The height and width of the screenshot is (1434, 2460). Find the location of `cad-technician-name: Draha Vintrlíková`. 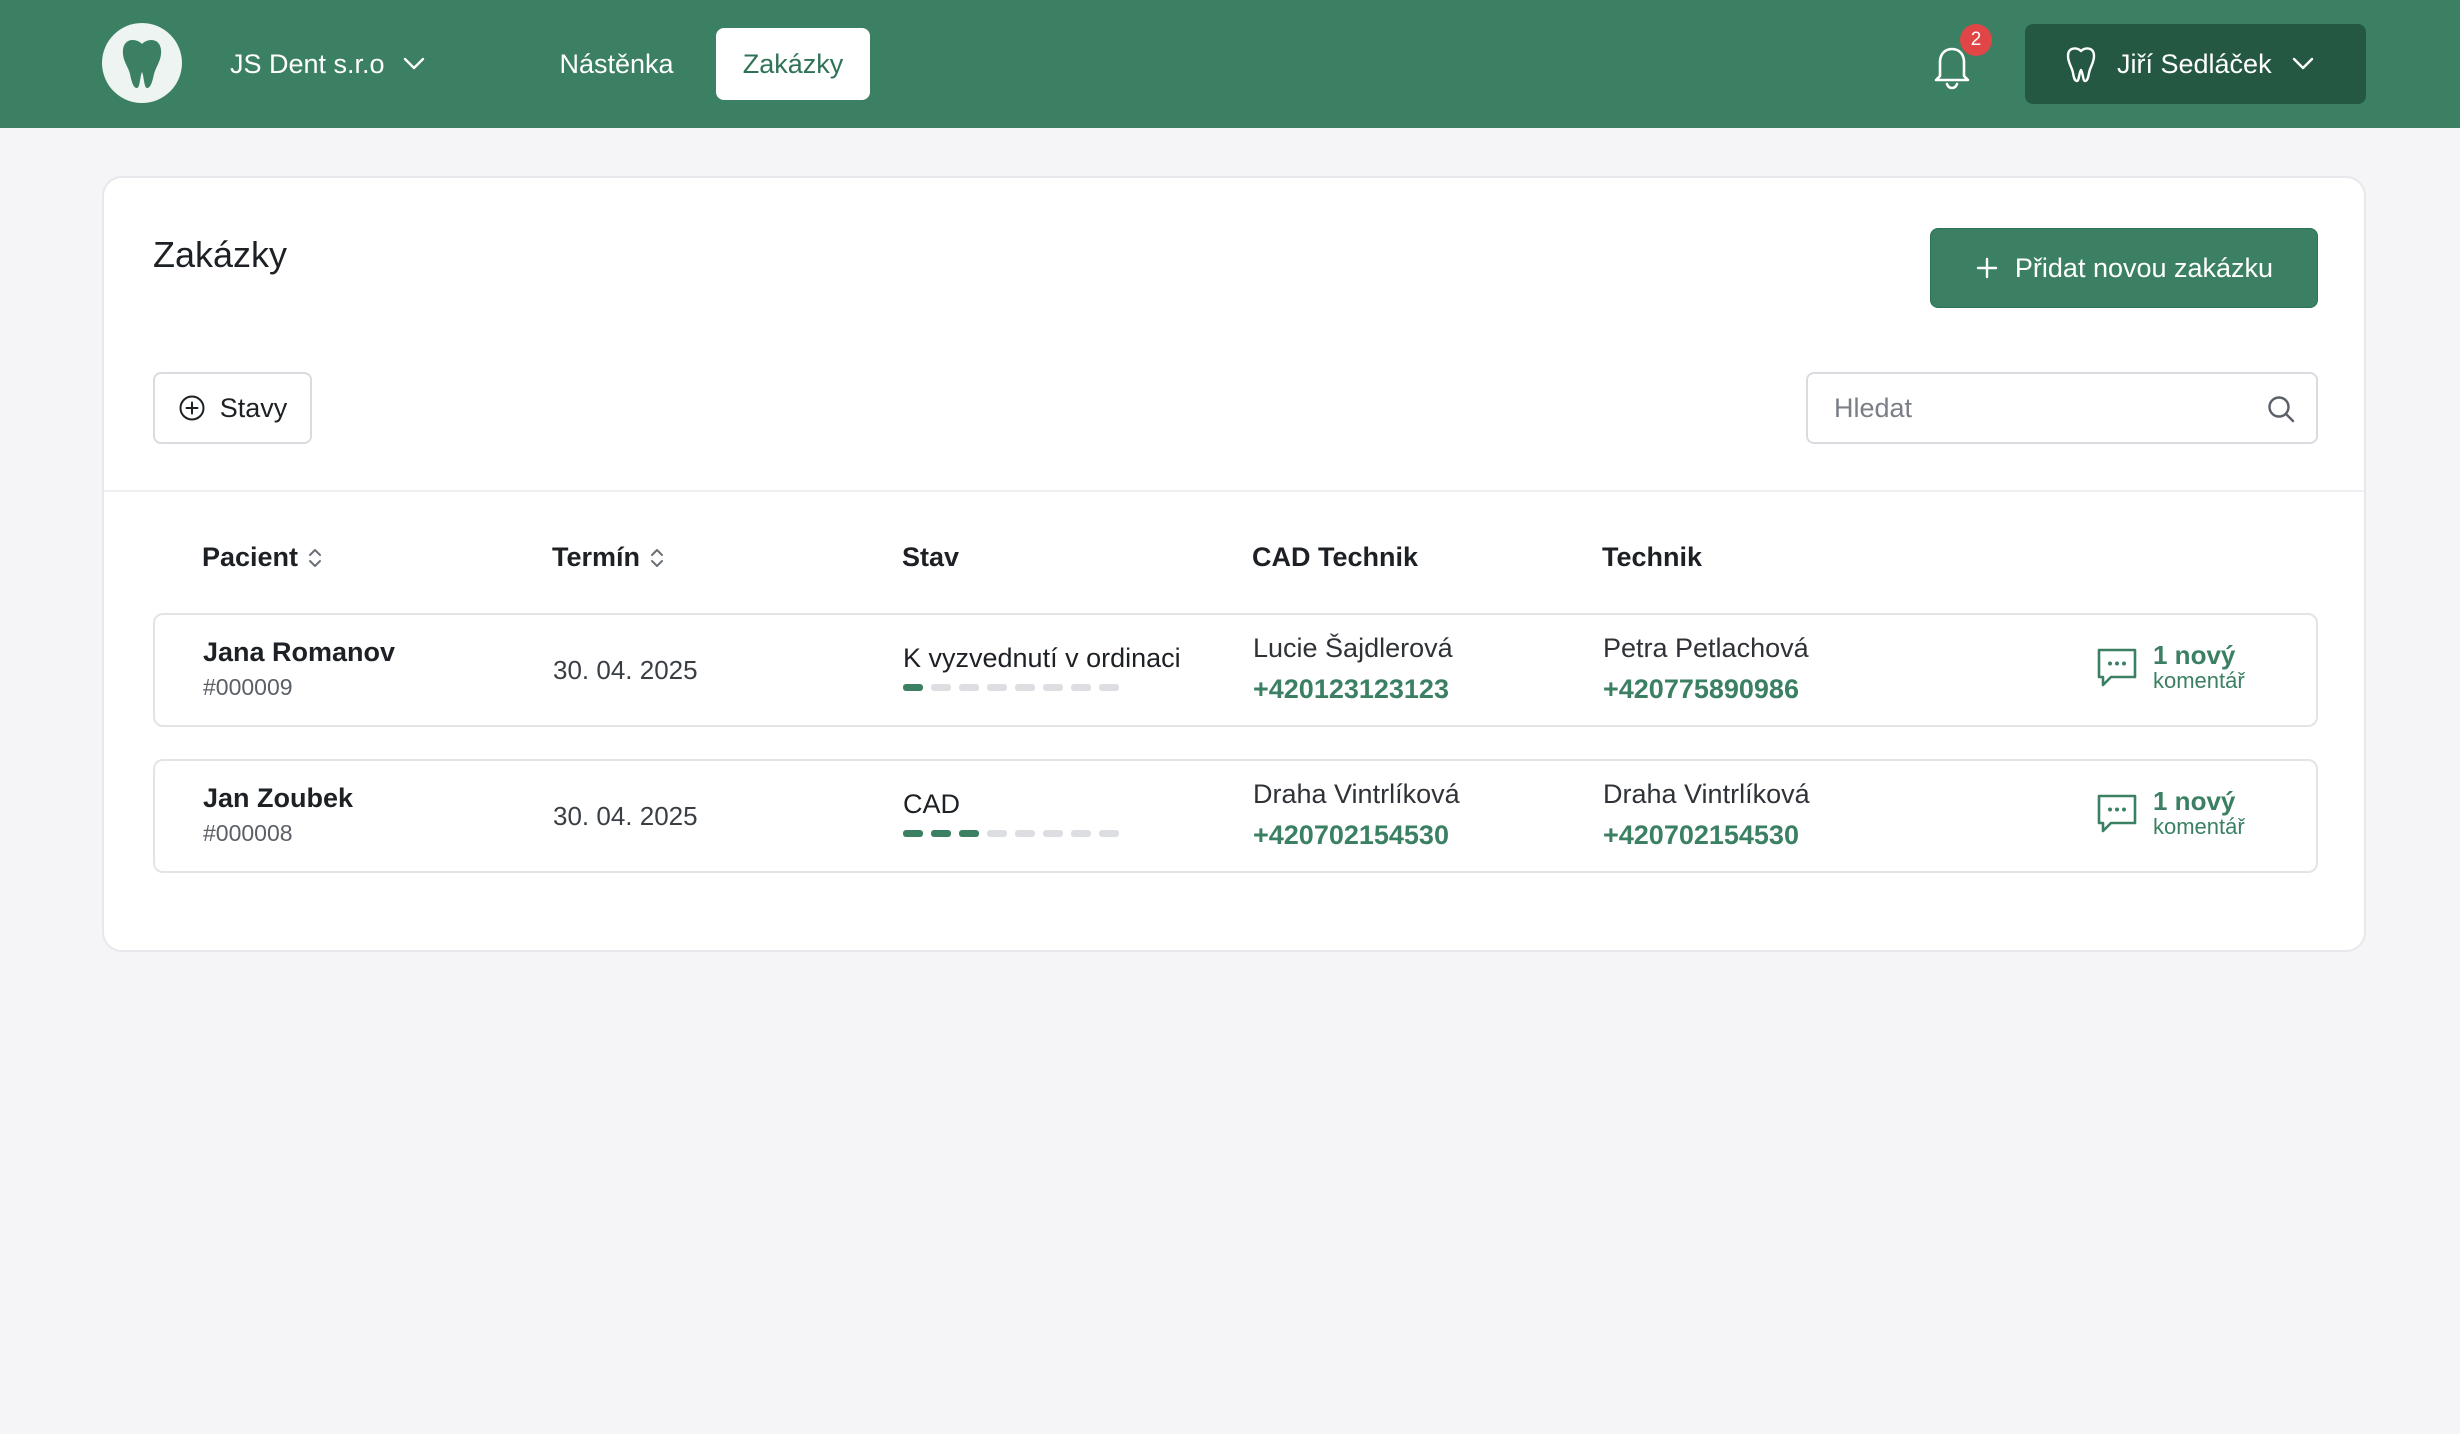

cad-technician-name: Draha Vintrlíková is located at coordinates (1356, 794).